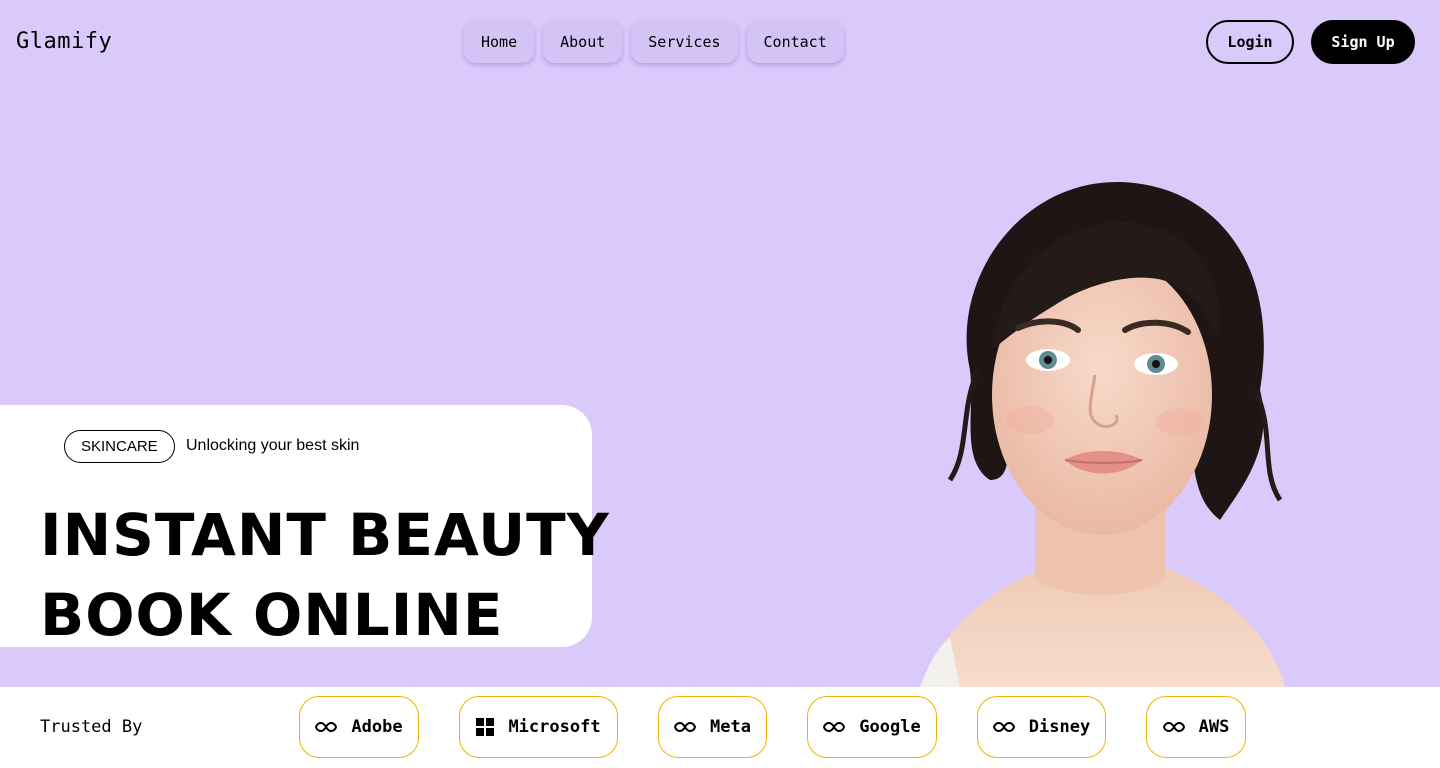 The image size is (1440, 768). What do you see at coordinates (499, 42) in the screenshot?
I see `nav-home-button: Home` at bounding box center [499, 42].